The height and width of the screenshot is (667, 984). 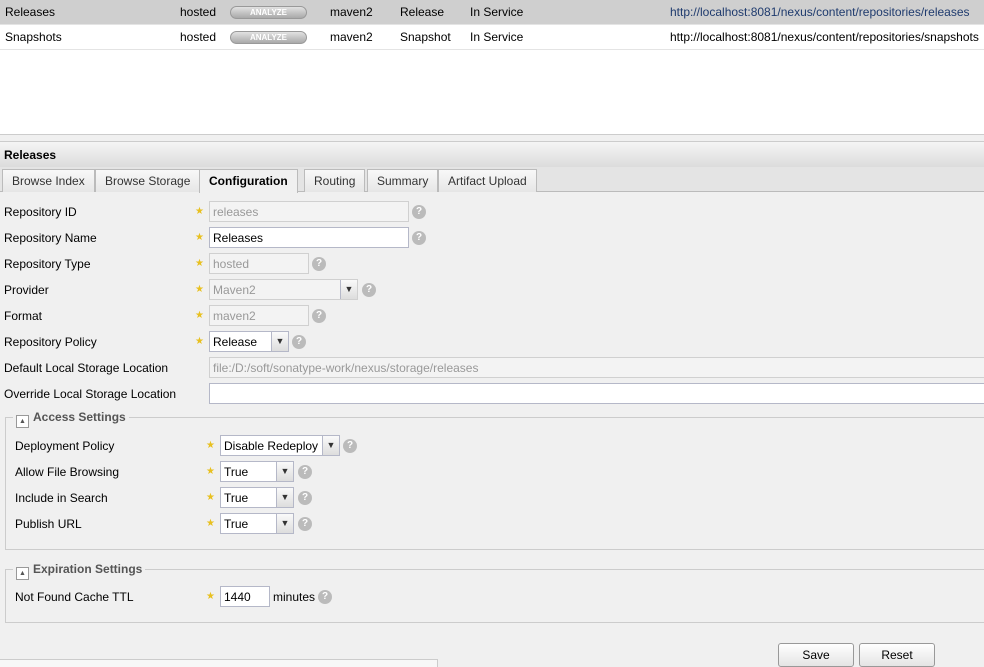 I want to click on save-button: Save, so click(x=816, y=655).